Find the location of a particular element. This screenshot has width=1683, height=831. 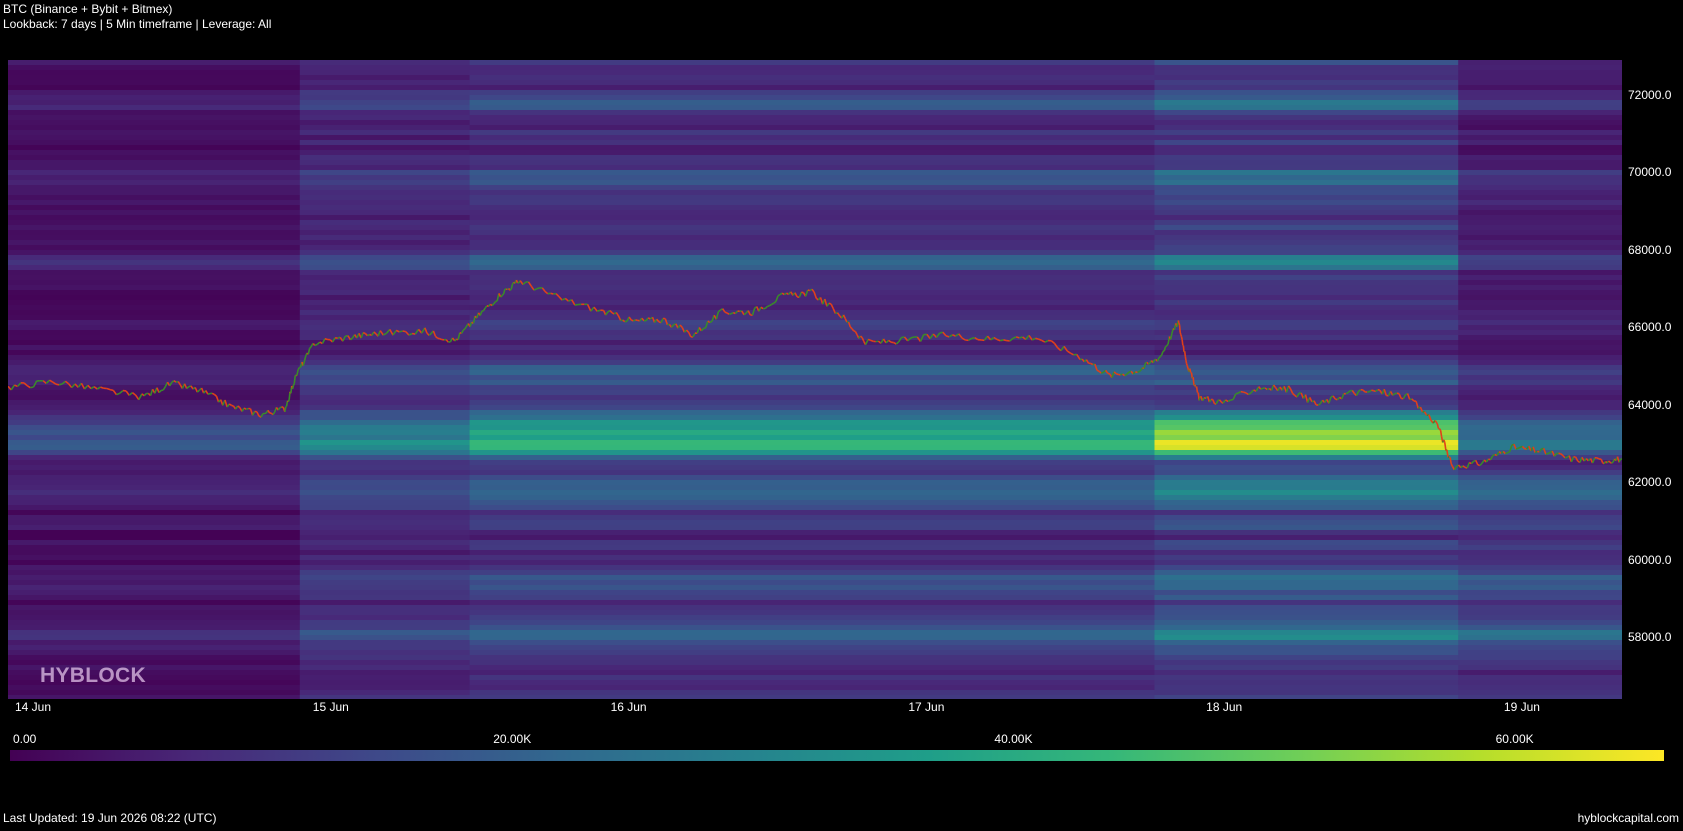

x-tick-label: 15 Jun is located at coordinates (330, 707).